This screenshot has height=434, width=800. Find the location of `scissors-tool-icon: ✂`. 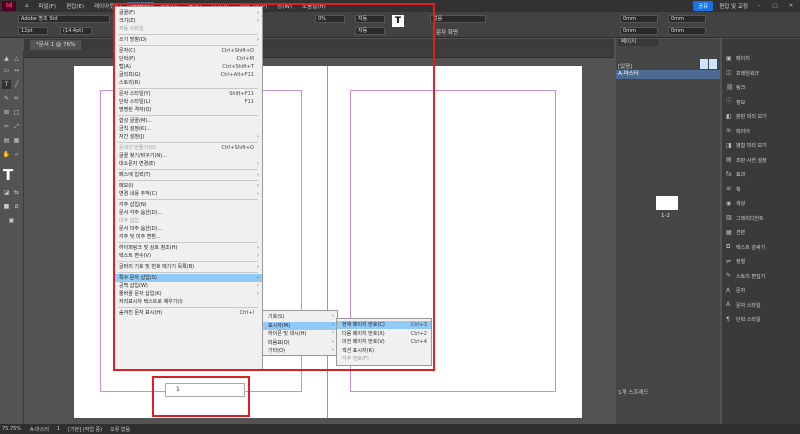

scissors-tool-icon: ✂ is located at coordinates (6, 126).